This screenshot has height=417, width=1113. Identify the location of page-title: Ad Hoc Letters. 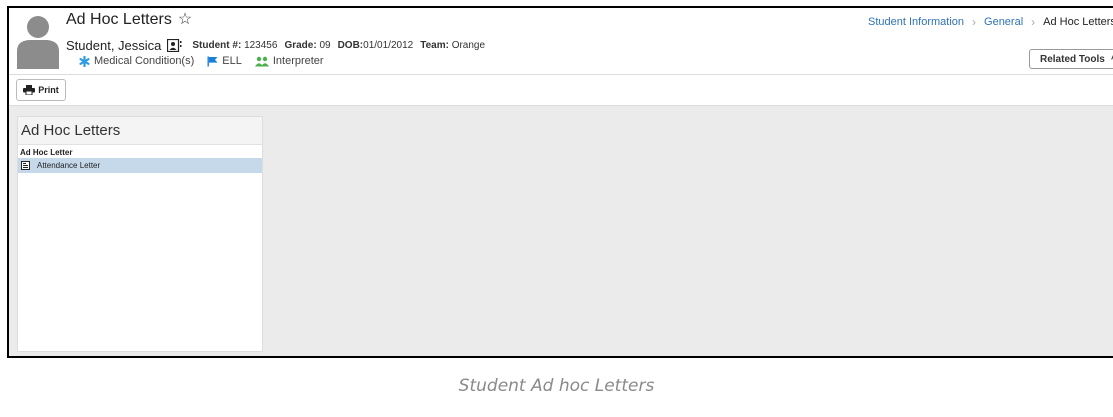
(119, 19).